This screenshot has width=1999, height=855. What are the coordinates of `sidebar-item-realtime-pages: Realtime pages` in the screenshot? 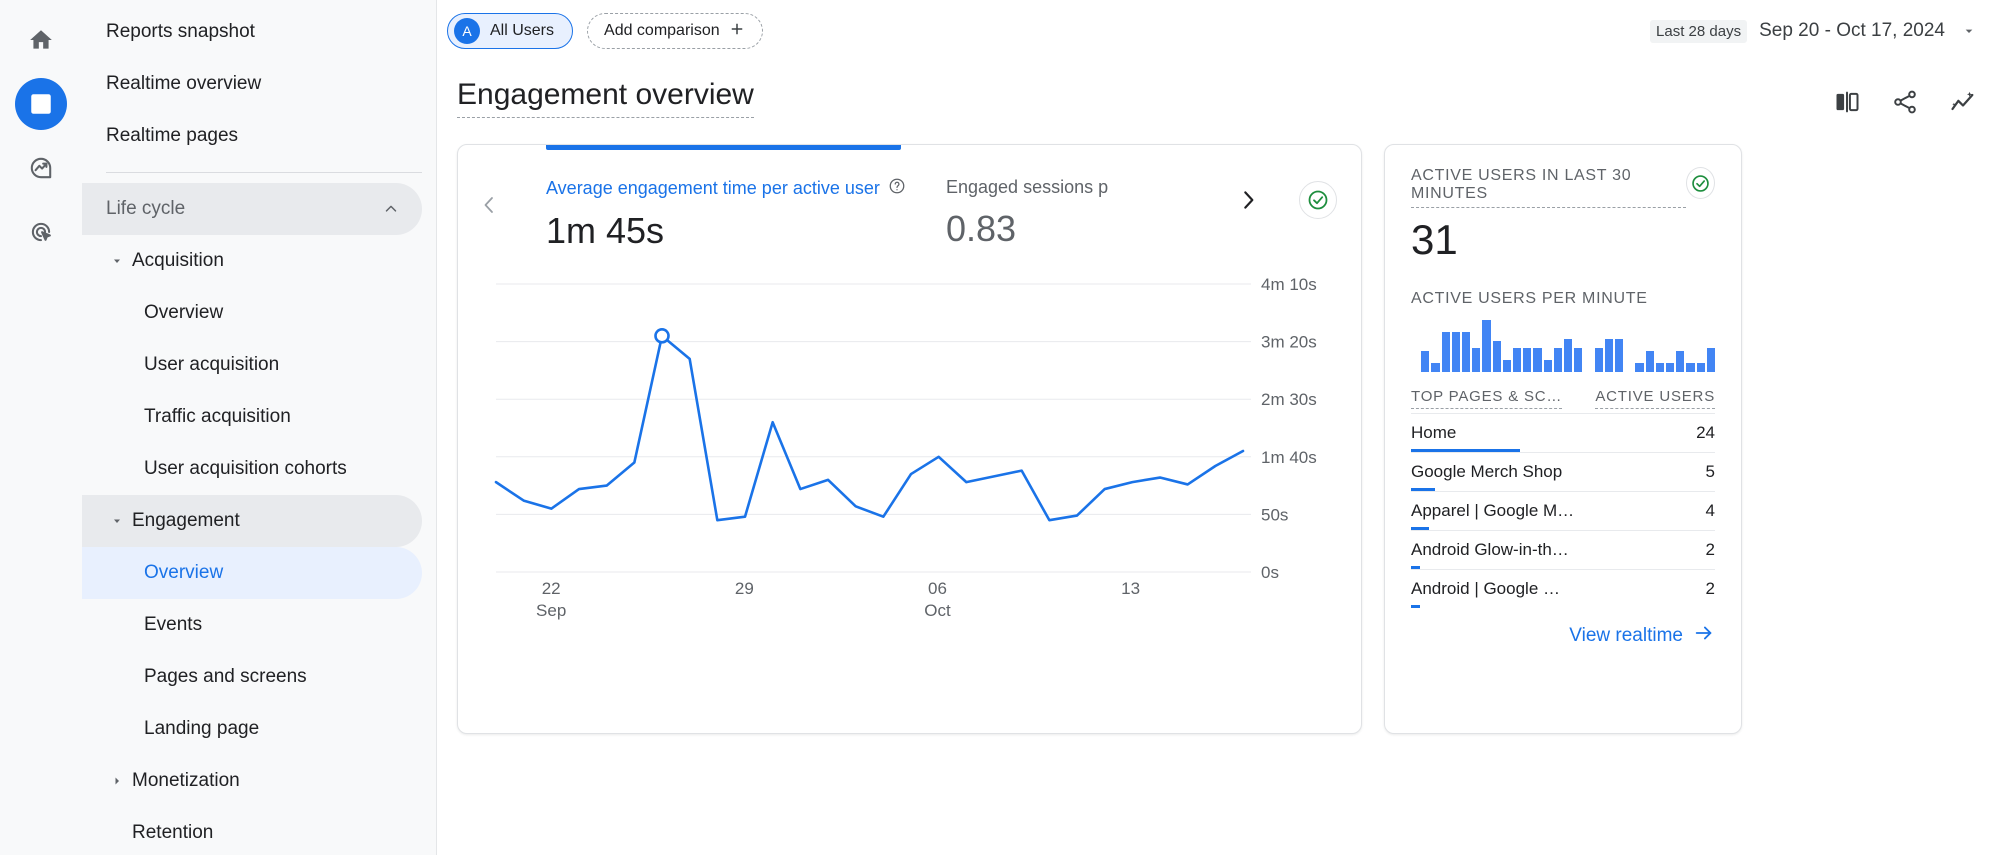 It's located at (252, 136).